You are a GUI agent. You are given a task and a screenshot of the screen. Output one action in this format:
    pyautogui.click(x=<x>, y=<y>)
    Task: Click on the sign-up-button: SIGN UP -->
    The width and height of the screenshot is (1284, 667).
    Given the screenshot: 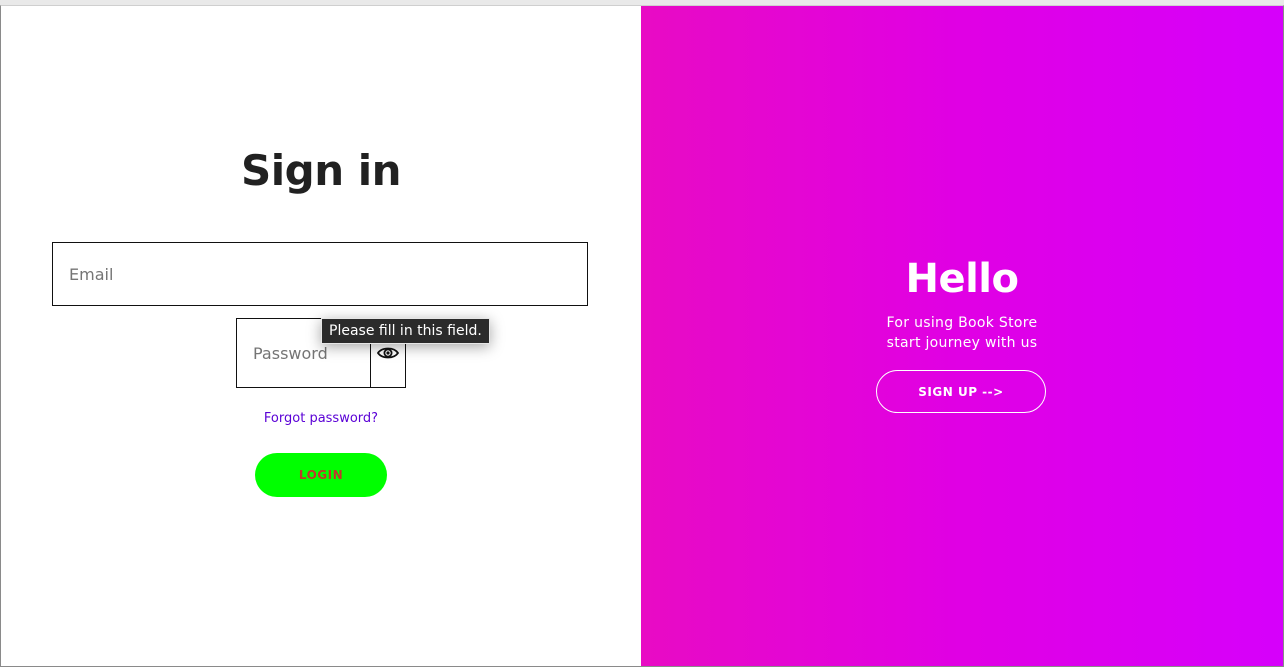 What is the action you would take?
    pyautogui.click(x=961, y=391)
    